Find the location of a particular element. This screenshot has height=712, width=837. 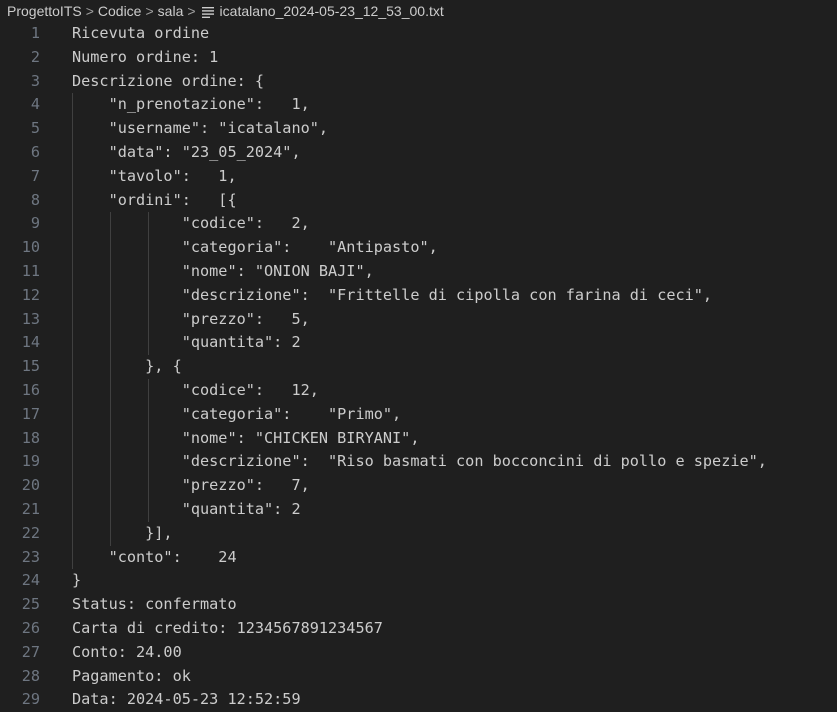

line-number: 14 is located at coordinates (30, 342).